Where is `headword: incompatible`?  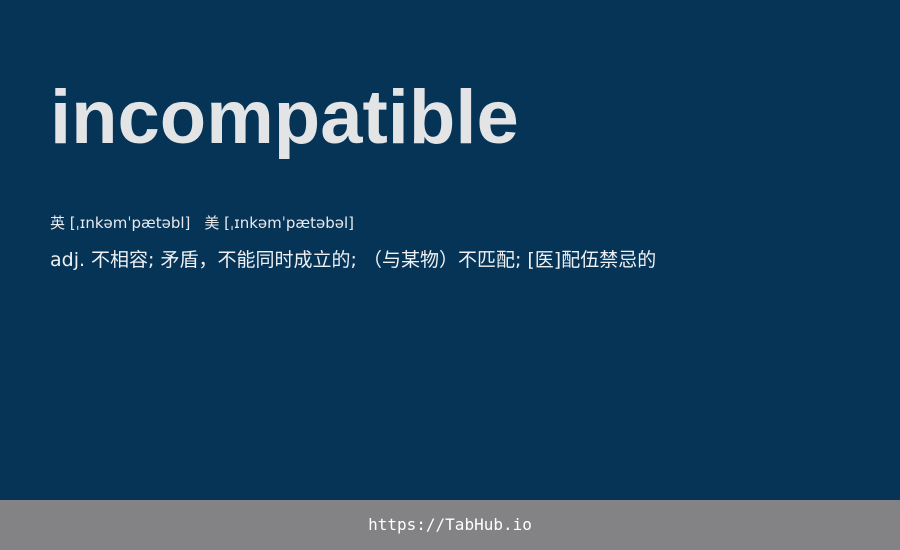 headword: incompatible is located at coordinates (284, 117).